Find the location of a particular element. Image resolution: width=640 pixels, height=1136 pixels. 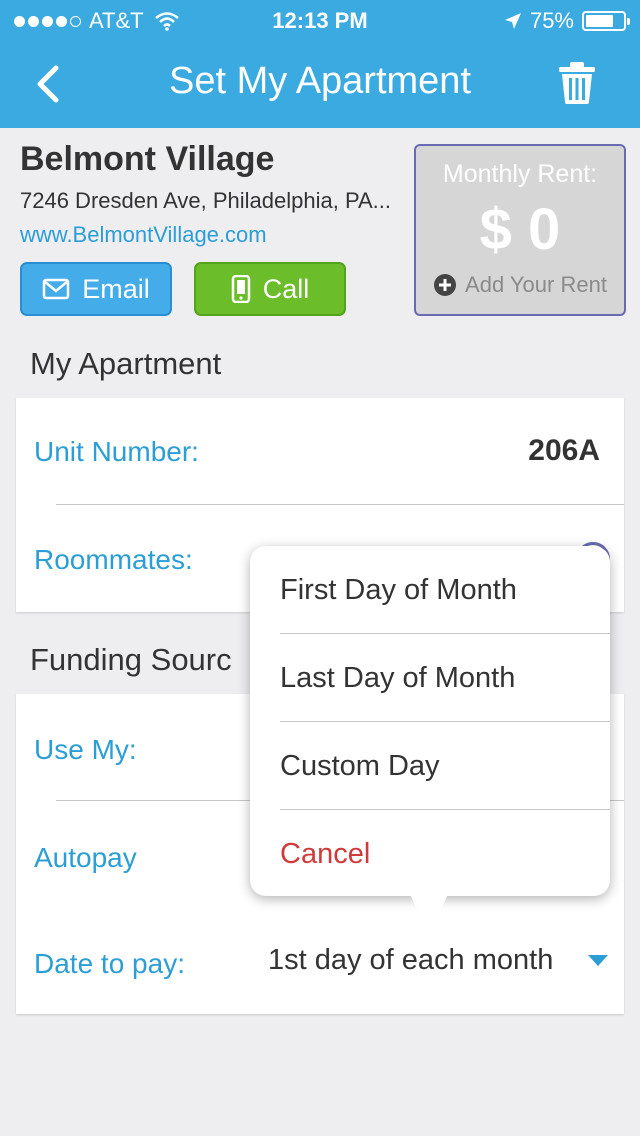

unit-number-label: Unit Number: is located at coordinates (116, 451).